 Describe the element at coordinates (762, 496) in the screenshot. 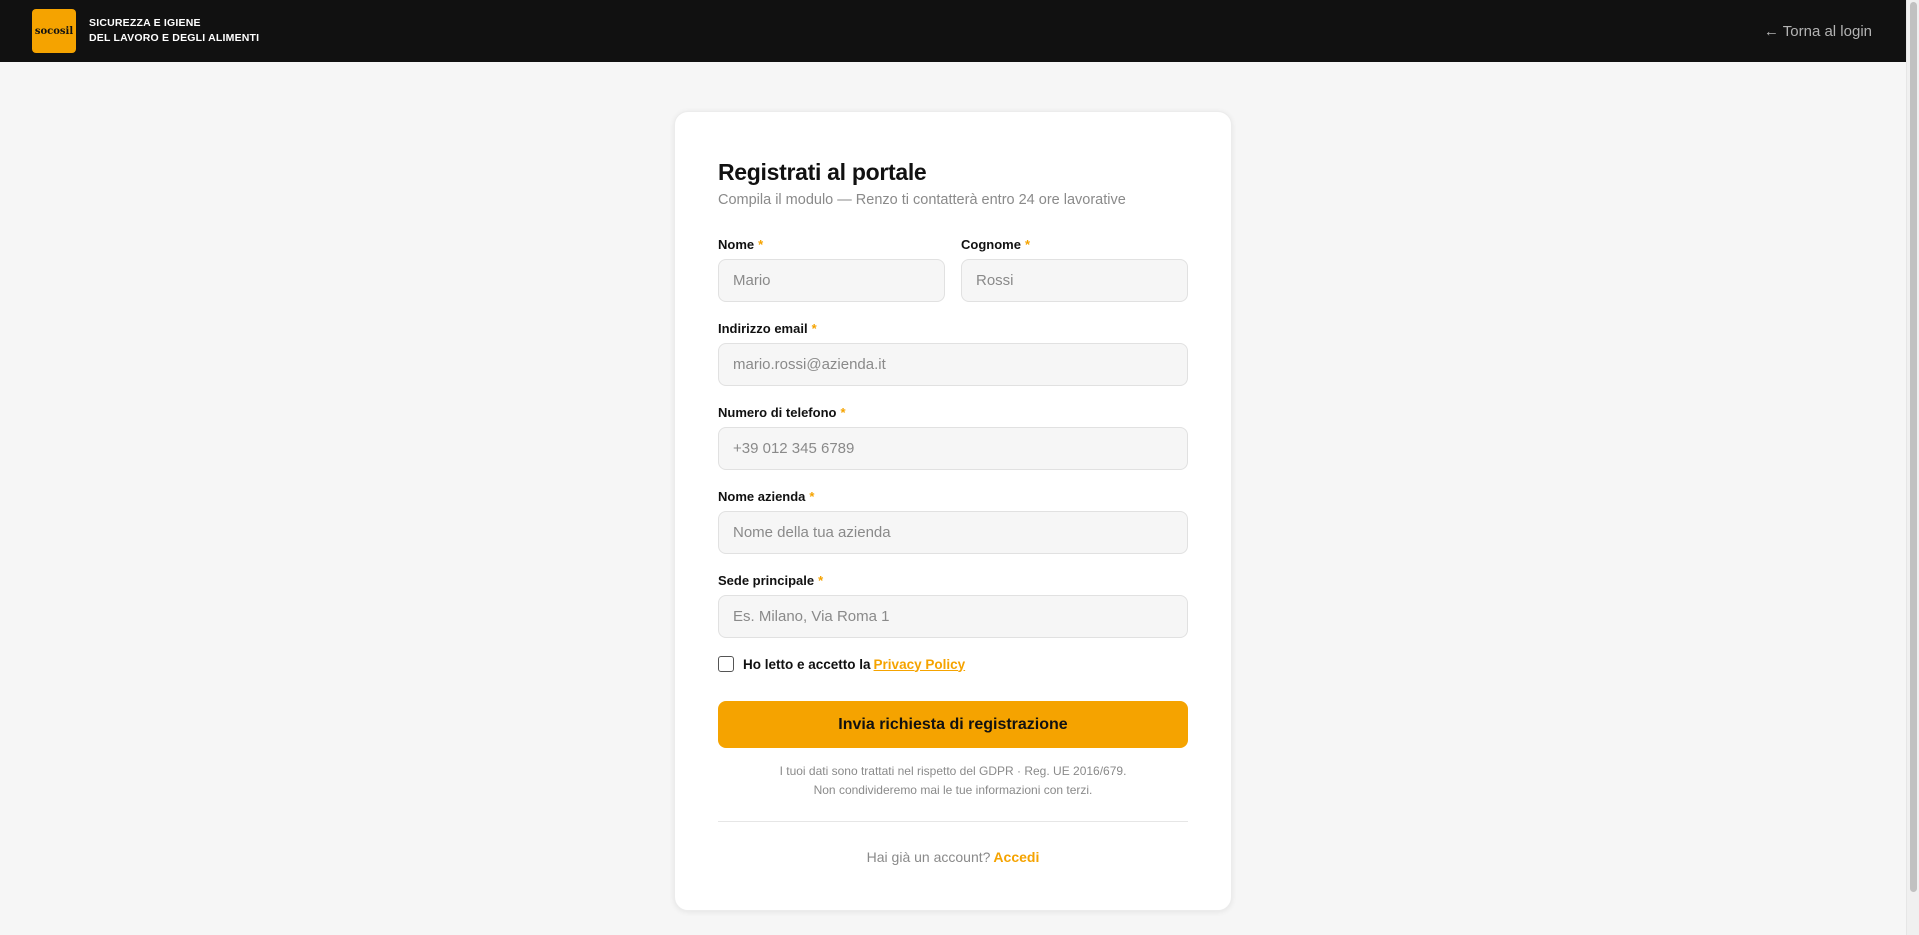

I see `company-label-text: Nome azienda` at that location.